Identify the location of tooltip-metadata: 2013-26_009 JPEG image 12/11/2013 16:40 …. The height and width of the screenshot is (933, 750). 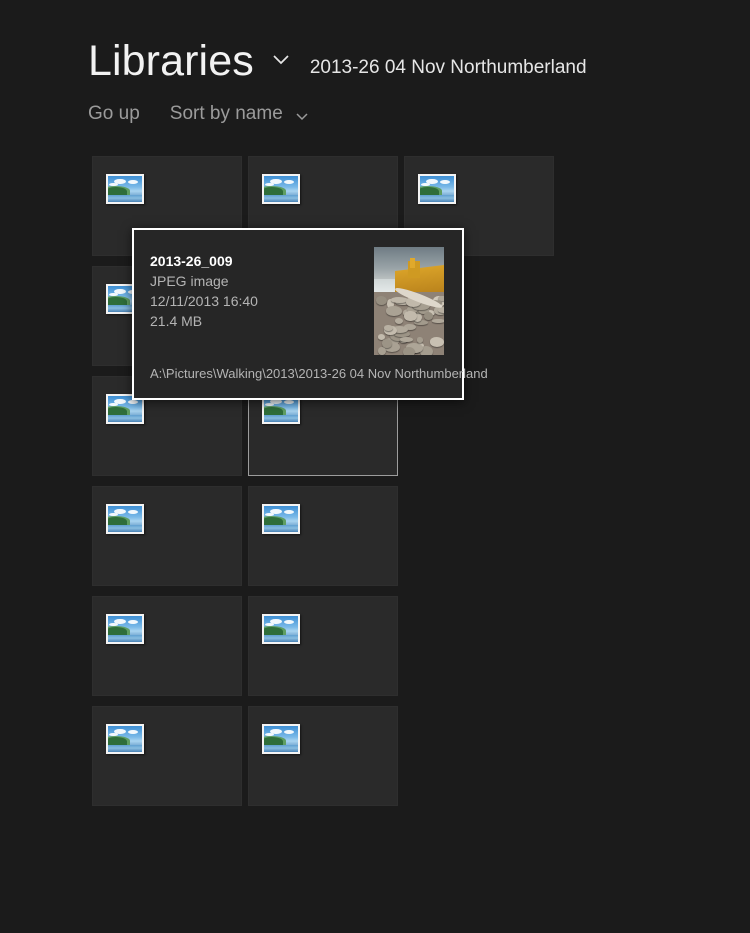
(260, 291).